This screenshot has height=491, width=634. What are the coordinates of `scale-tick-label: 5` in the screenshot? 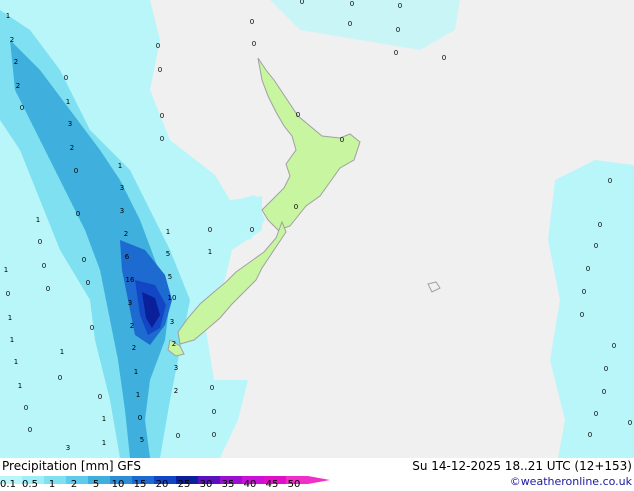 It's located at (96, 484).